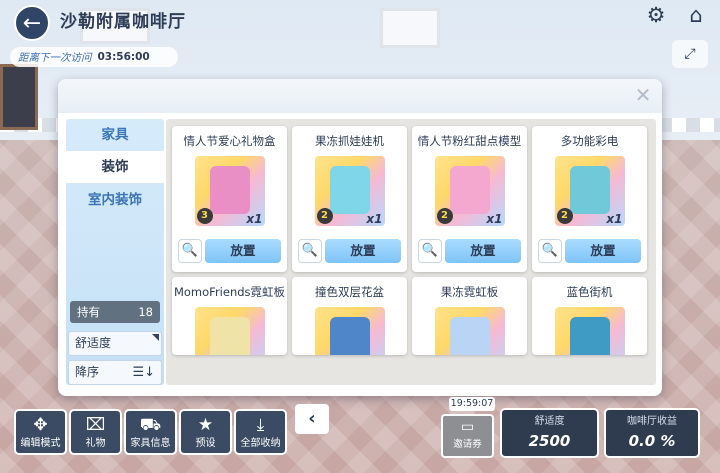 The image size is (720, 473). What do you see at coordinates (150, 425) in the screenshot?
I see `cart-icon: ⛟` at bounding box center [150, 425].